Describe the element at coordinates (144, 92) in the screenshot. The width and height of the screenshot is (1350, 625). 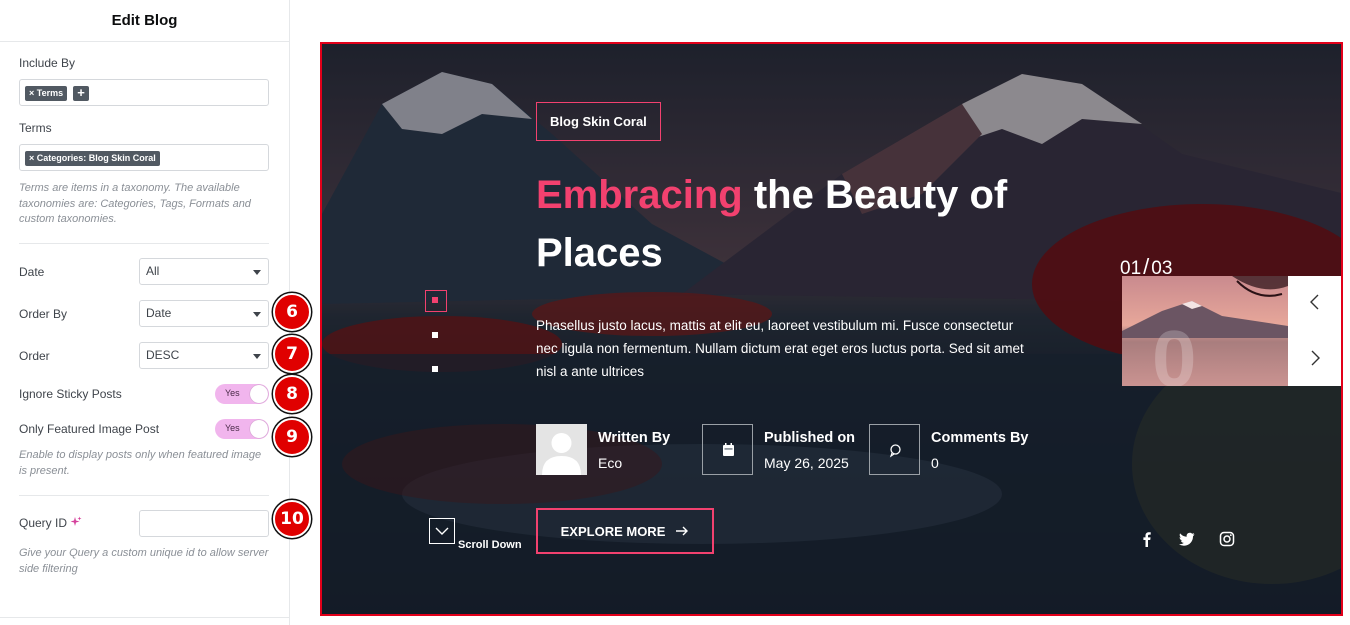
I see `include-by-field: × Terms +` at that location.